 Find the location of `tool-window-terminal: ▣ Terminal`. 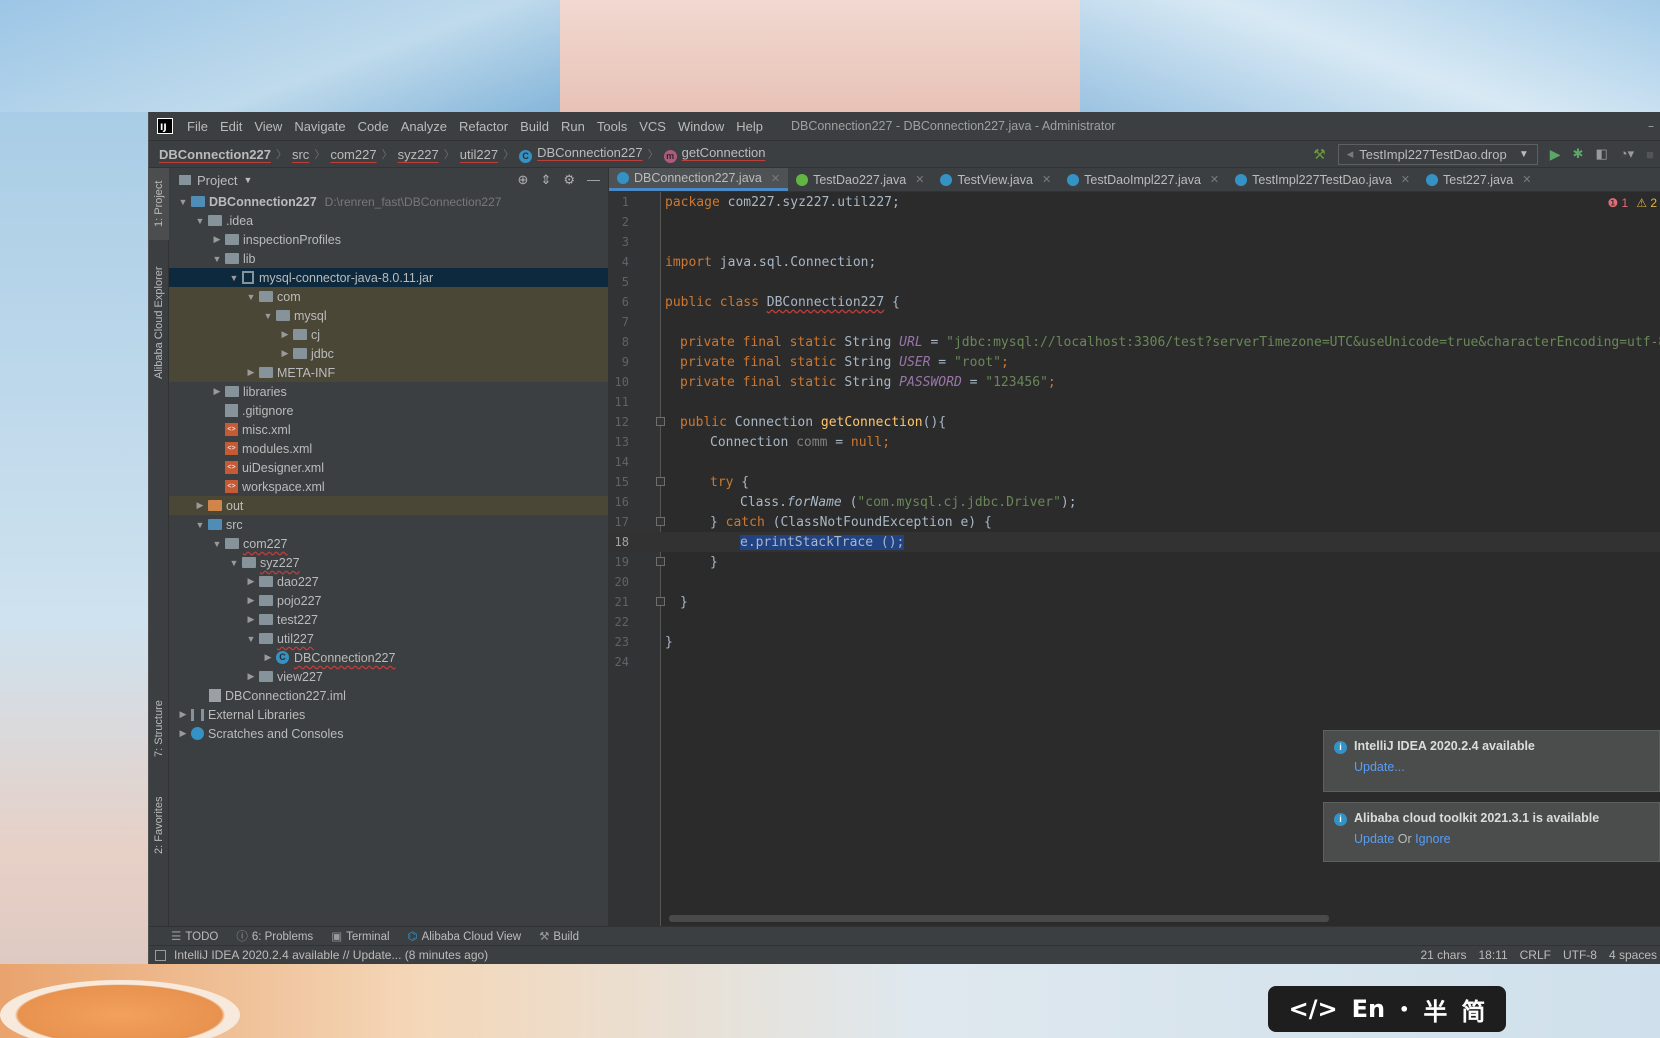

tool-window-terminal: ▣ Terminal is located at coordinates (360, 936).